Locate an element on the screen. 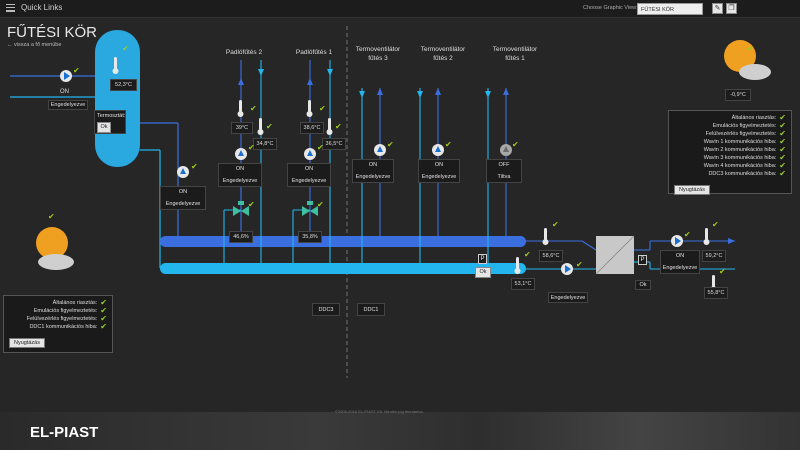 This screenshot has width=800, height=450. circuit2-valve-value: 35,8% is located at coordinates (310, 237).